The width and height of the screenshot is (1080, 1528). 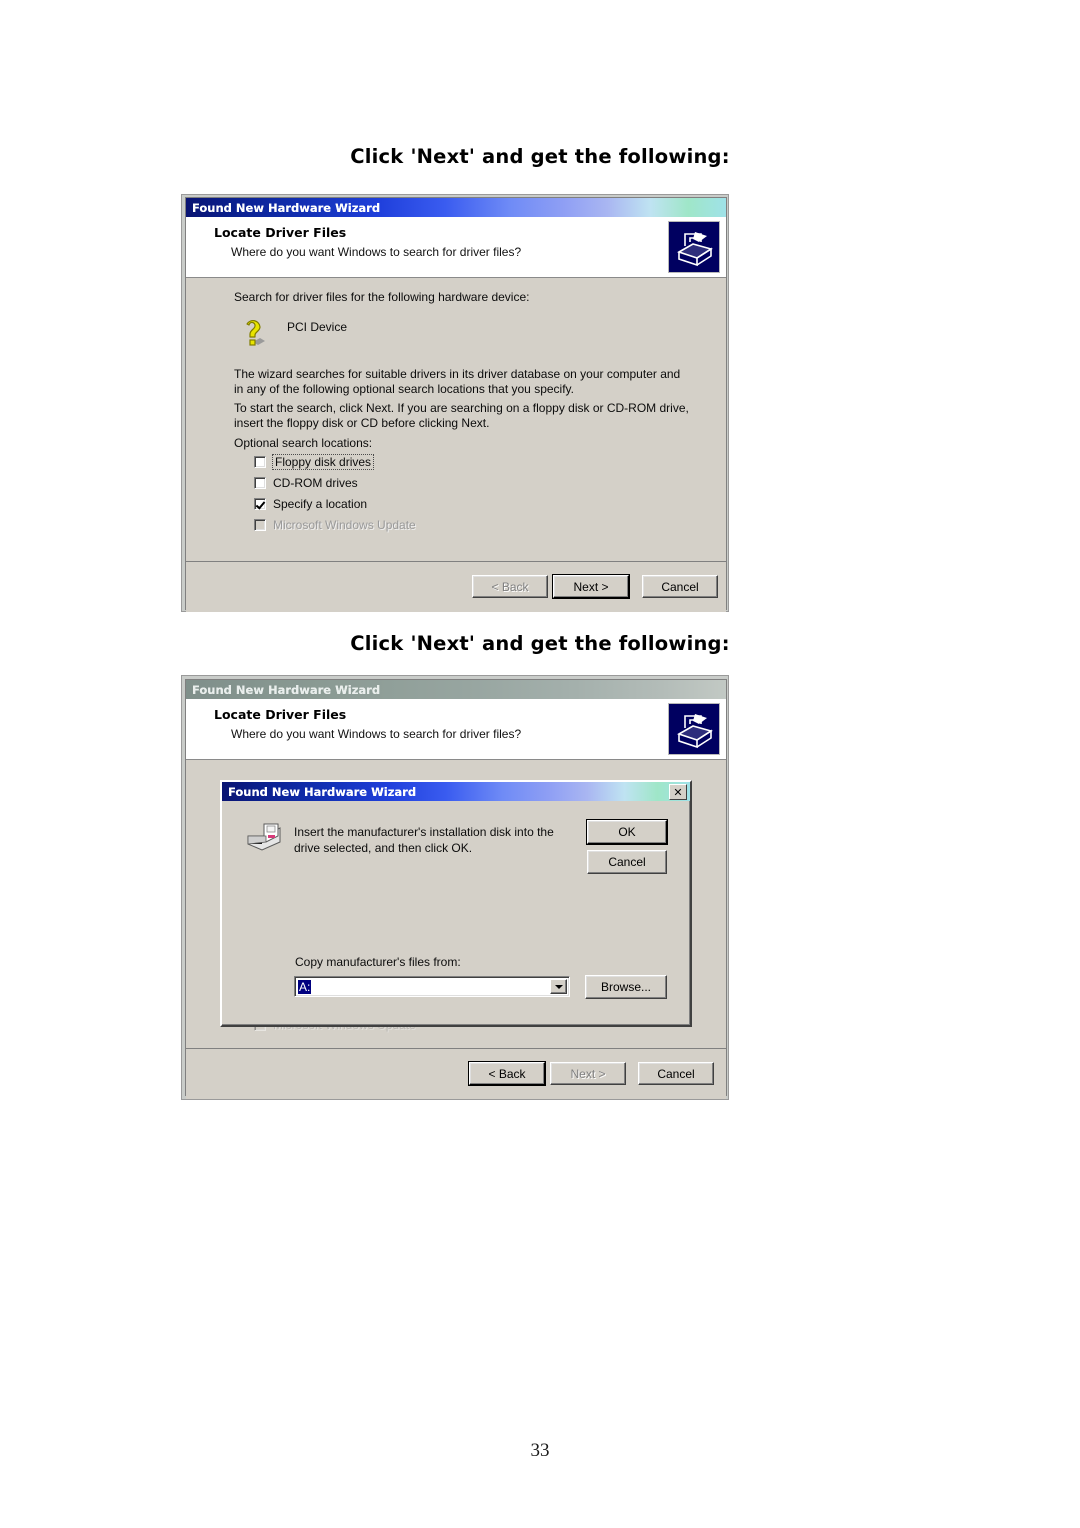 What do you see at coordinates (456, 689) in the screenshot?
I see `wizard-2-titlebar: Found New Hardware Wizard` at bounding box center [456, 689].